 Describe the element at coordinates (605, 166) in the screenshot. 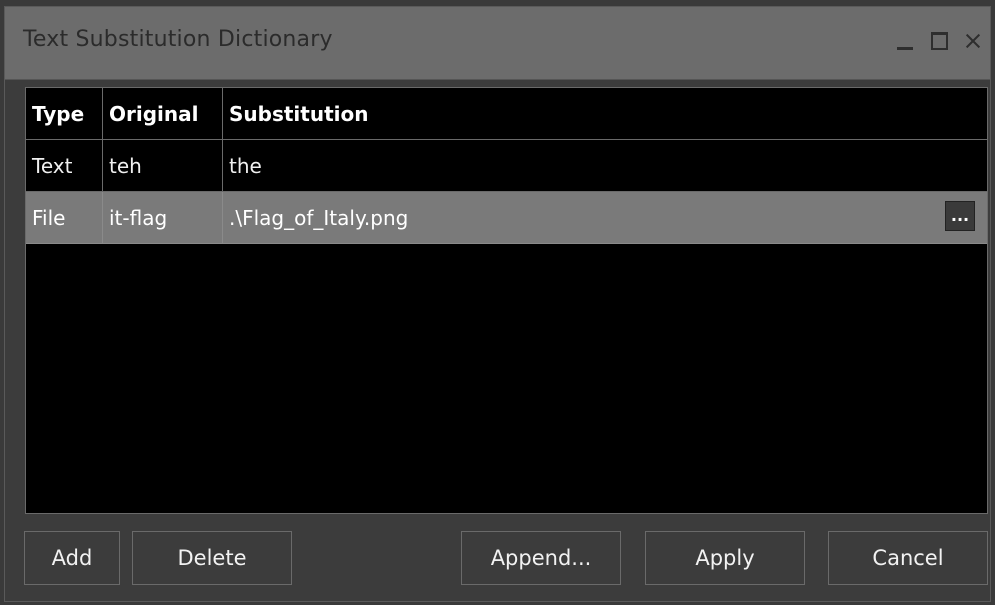

I see `cell-substitution: the` at that location.